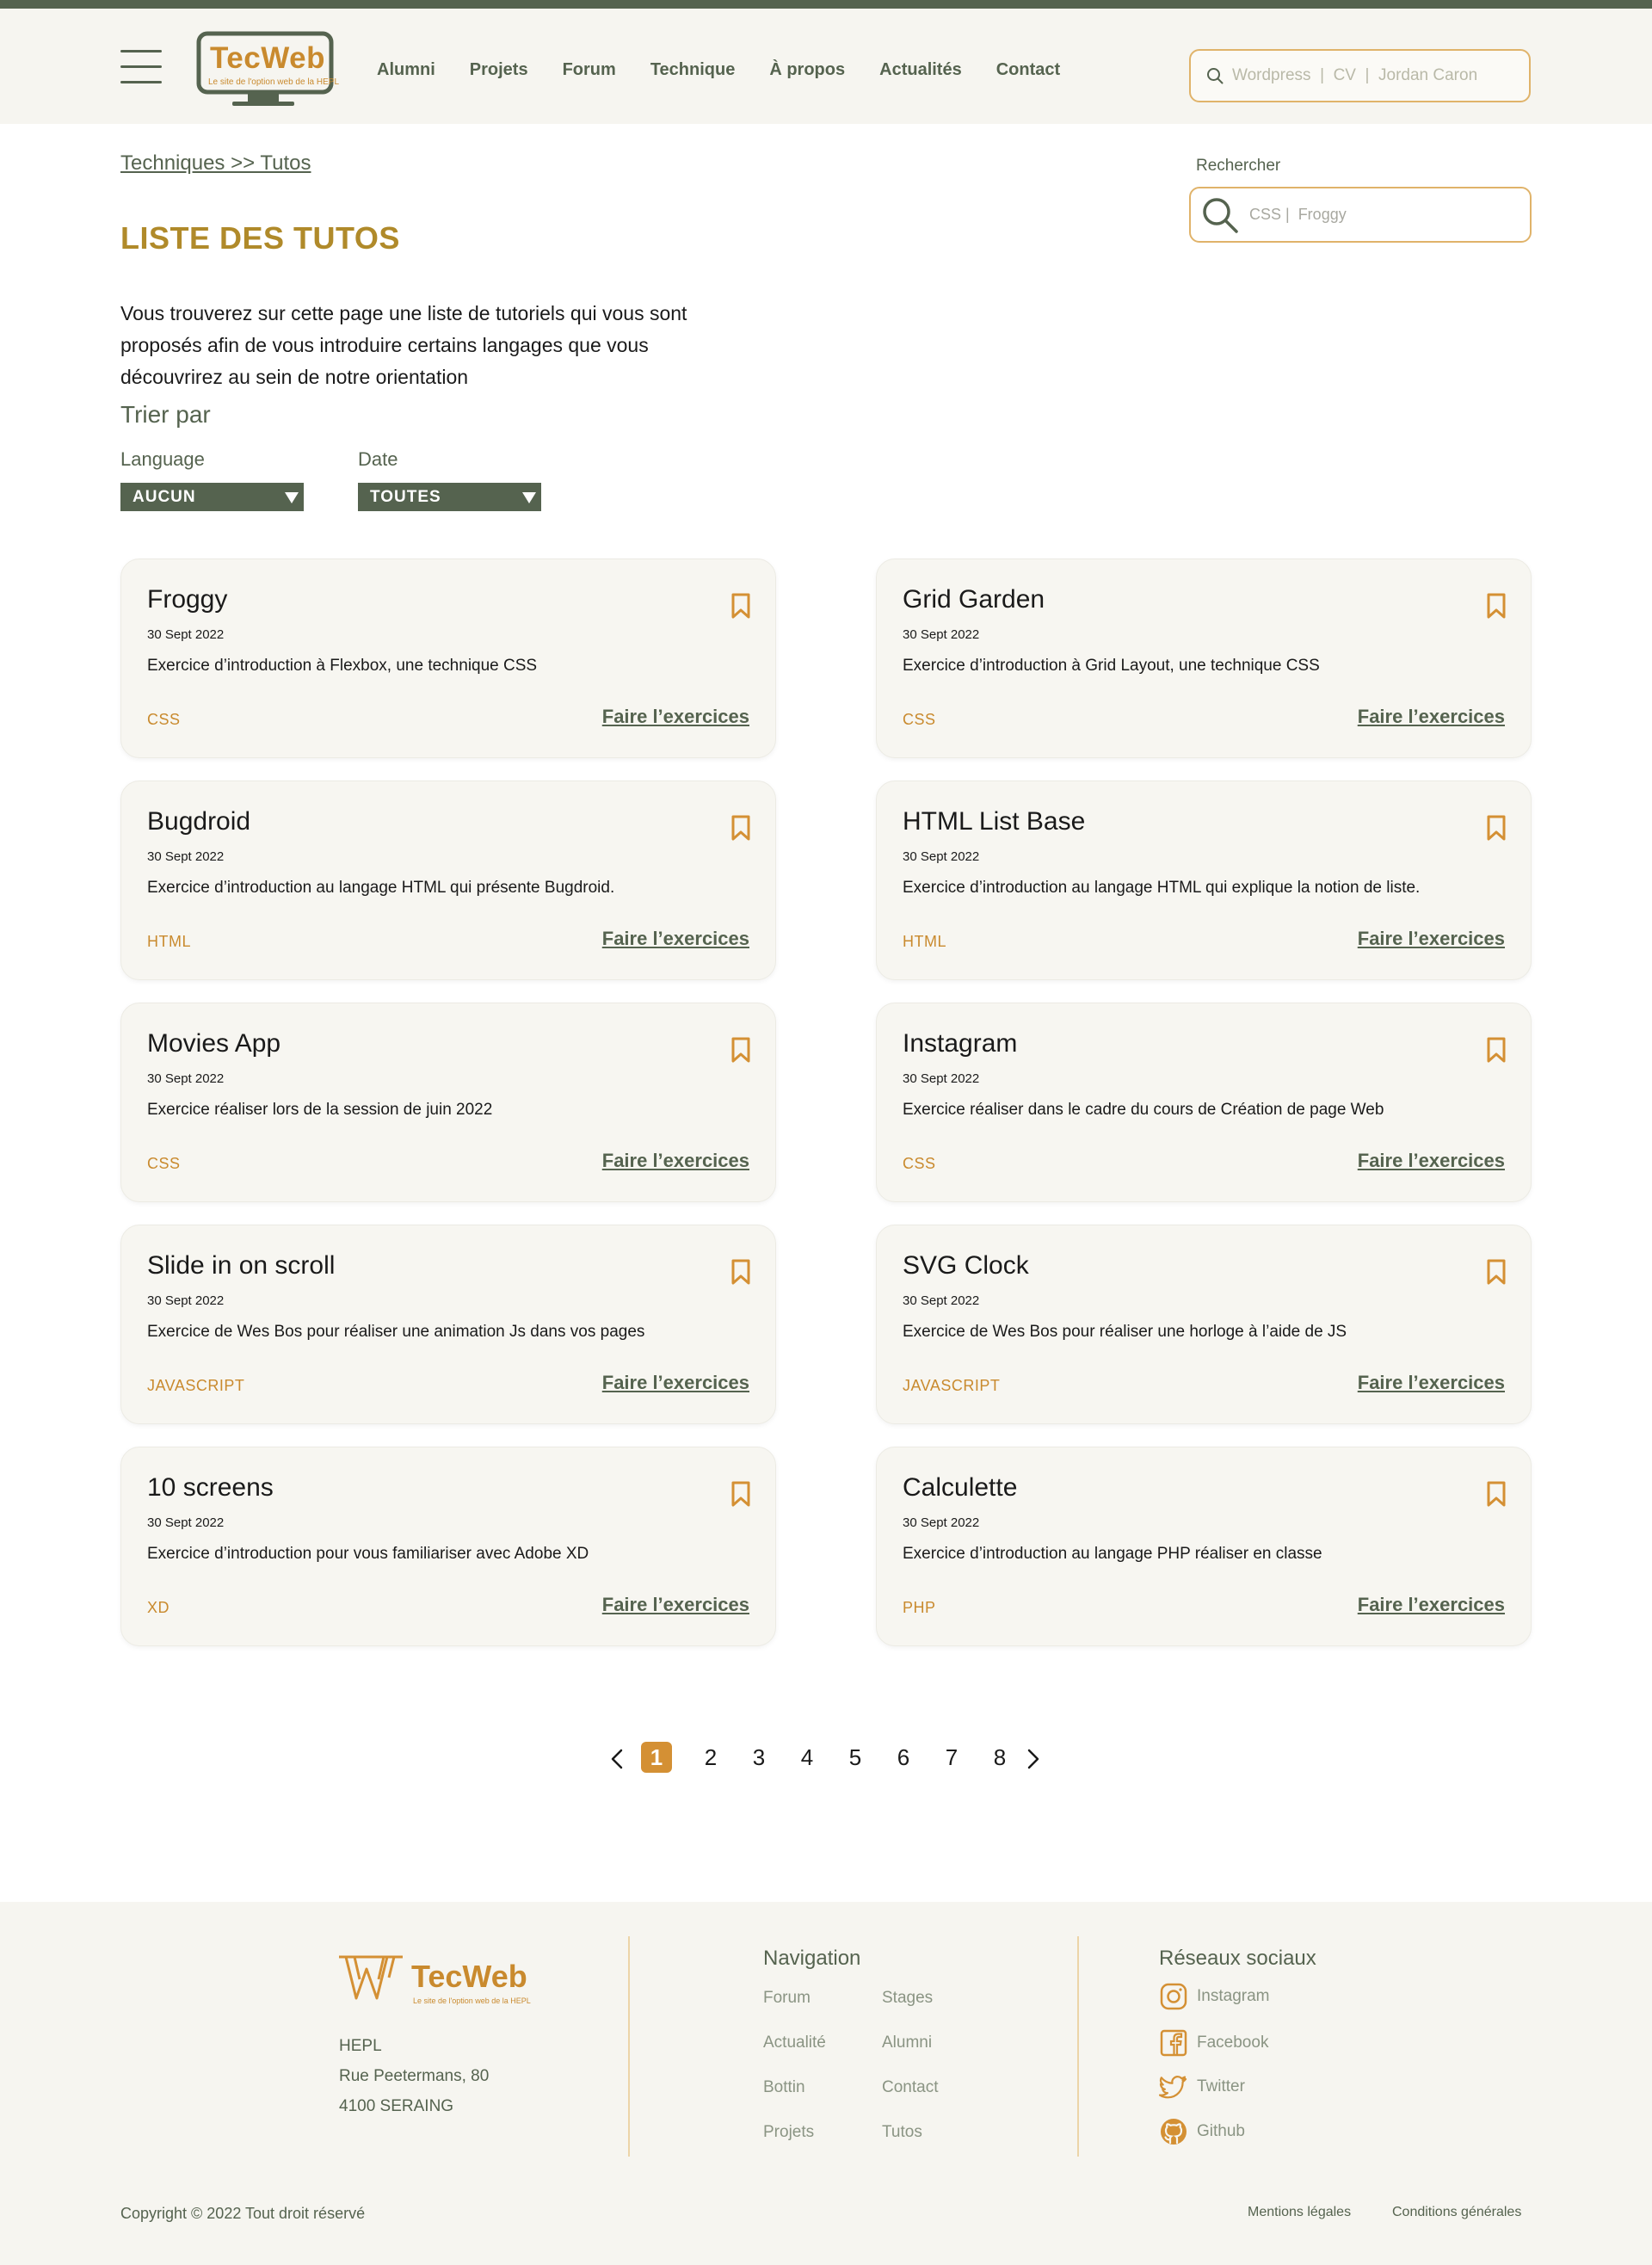 This screenshot has width=1652, height=2265. Describe the element at coordinates (999, 1757) in the screenshot. I see `page-8-button: 8` at that location.